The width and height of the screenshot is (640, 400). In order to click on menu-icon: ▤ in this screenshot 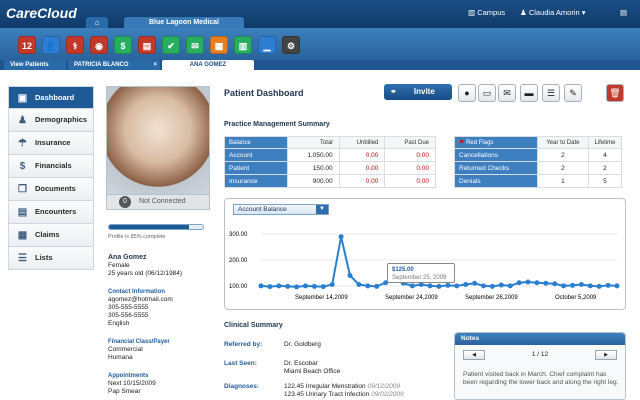, I will do `click(623, 12)`.